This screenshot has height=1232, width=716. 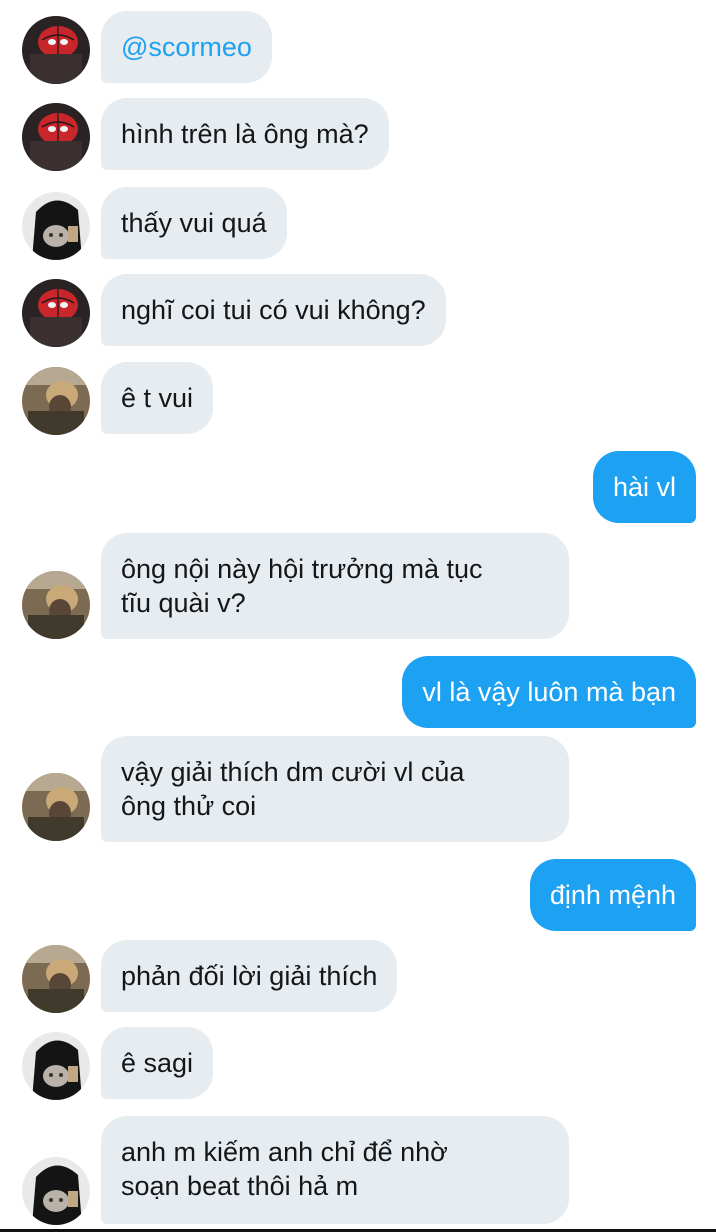 I want to click on message-text-line: ông thử coi, so click(x=189, y=806).